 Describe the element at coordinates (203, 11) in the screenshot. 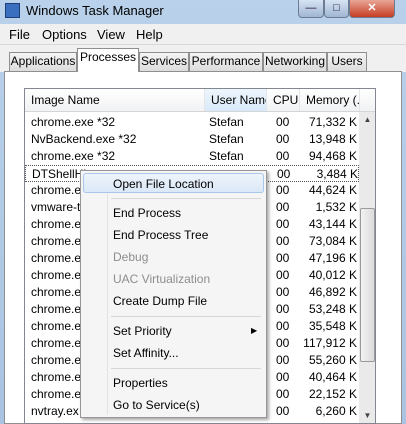

I see `title-bar: Windows Task Manager — □ ✕` at that location.